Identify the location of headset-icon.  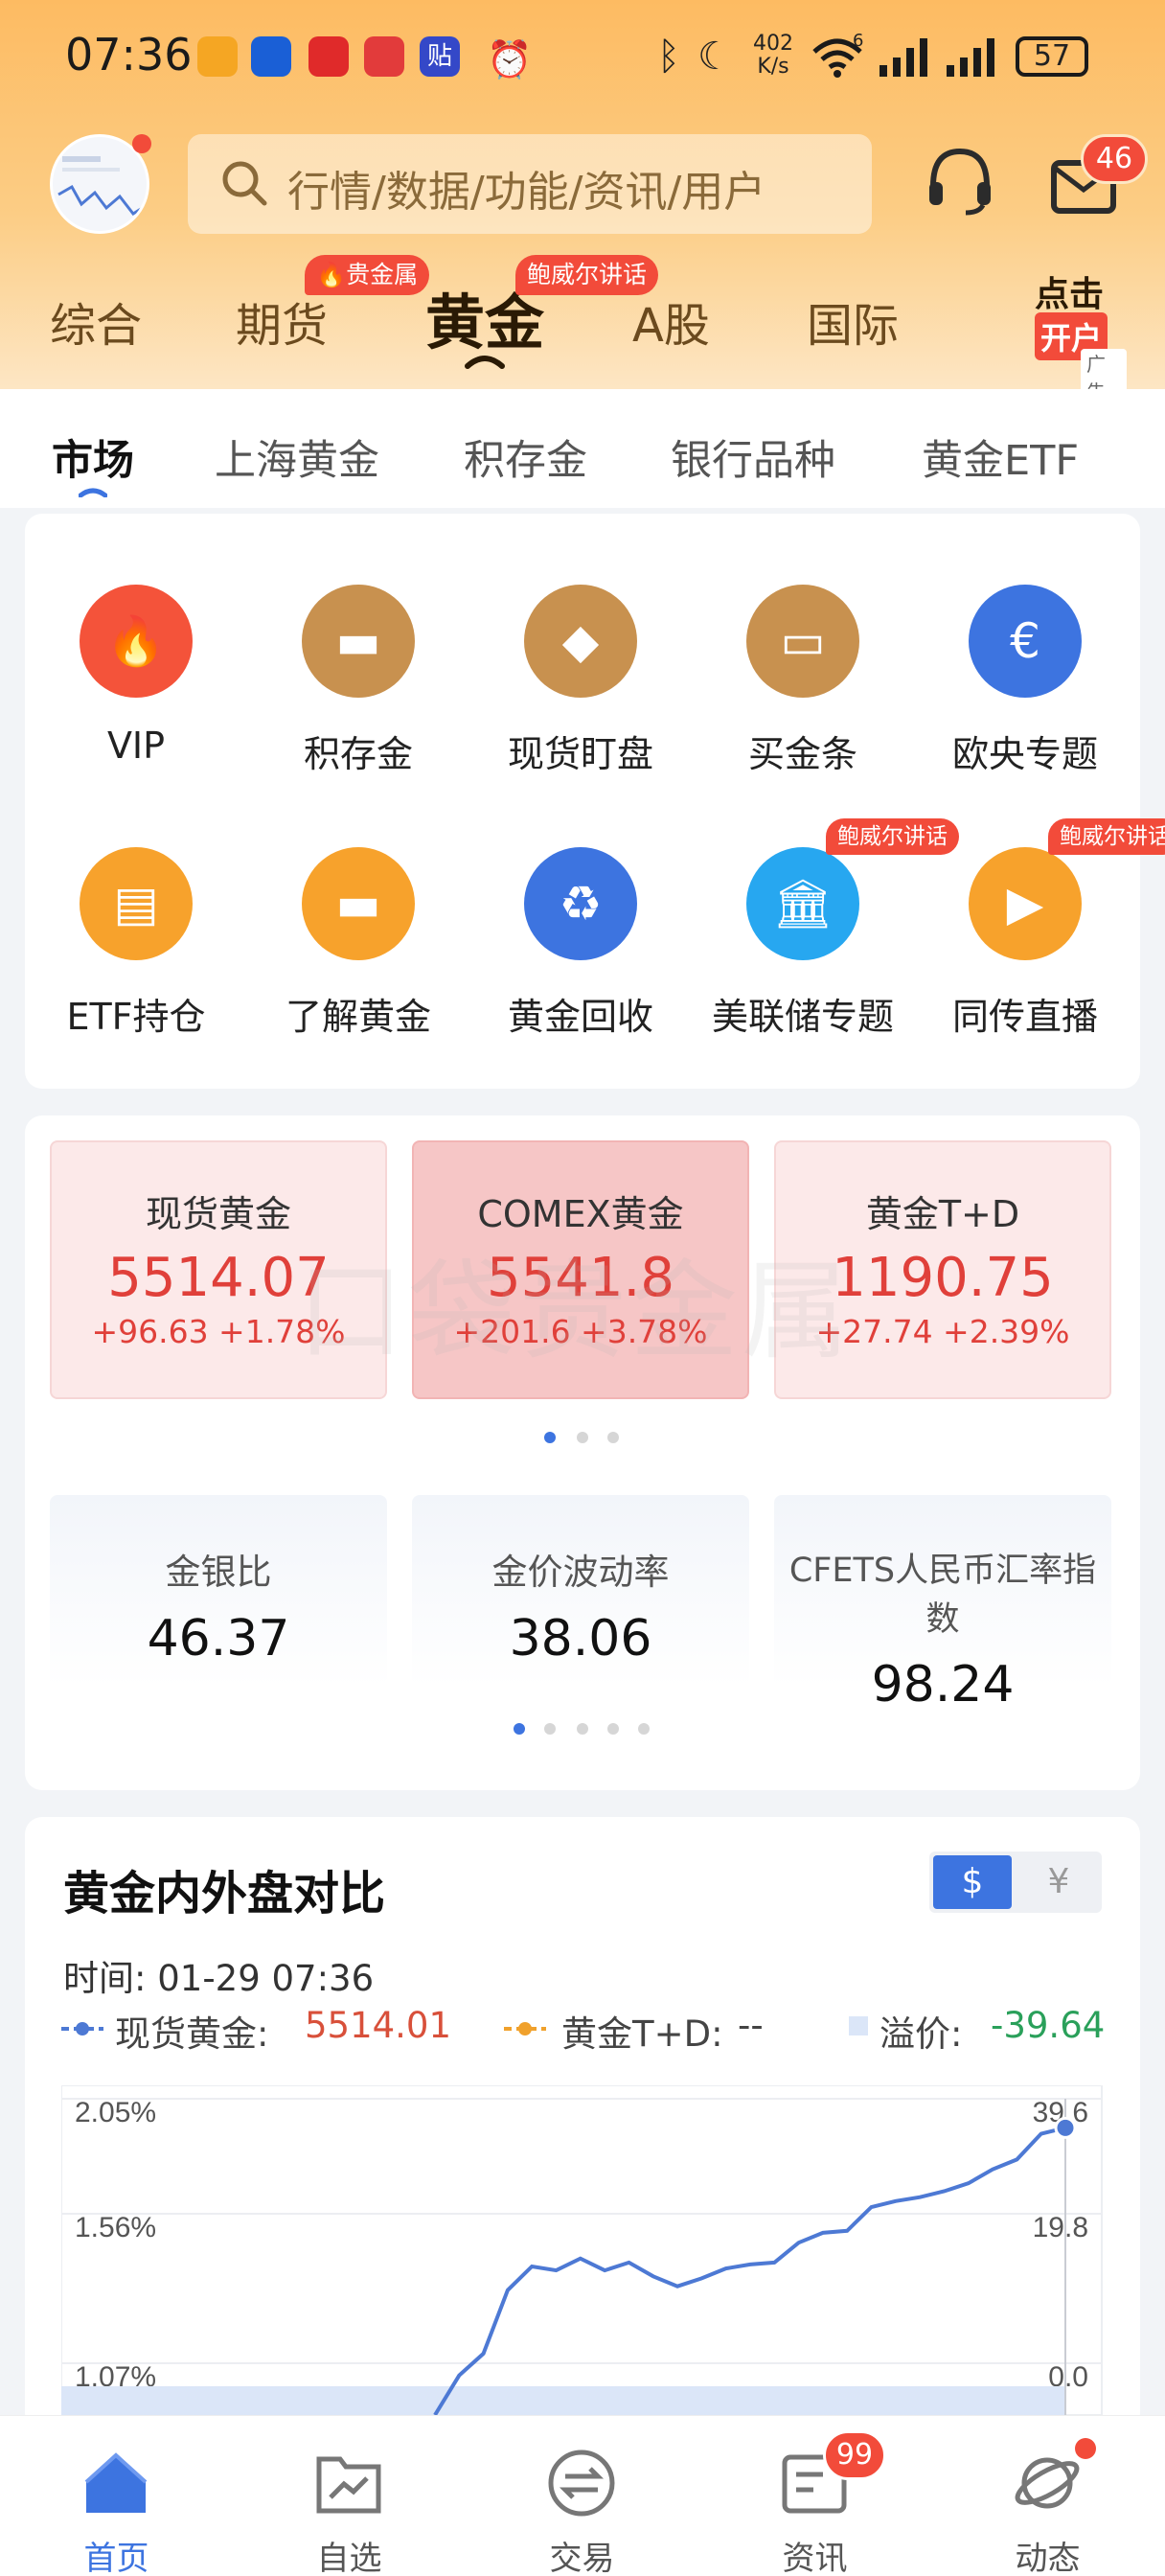
(960, 182).